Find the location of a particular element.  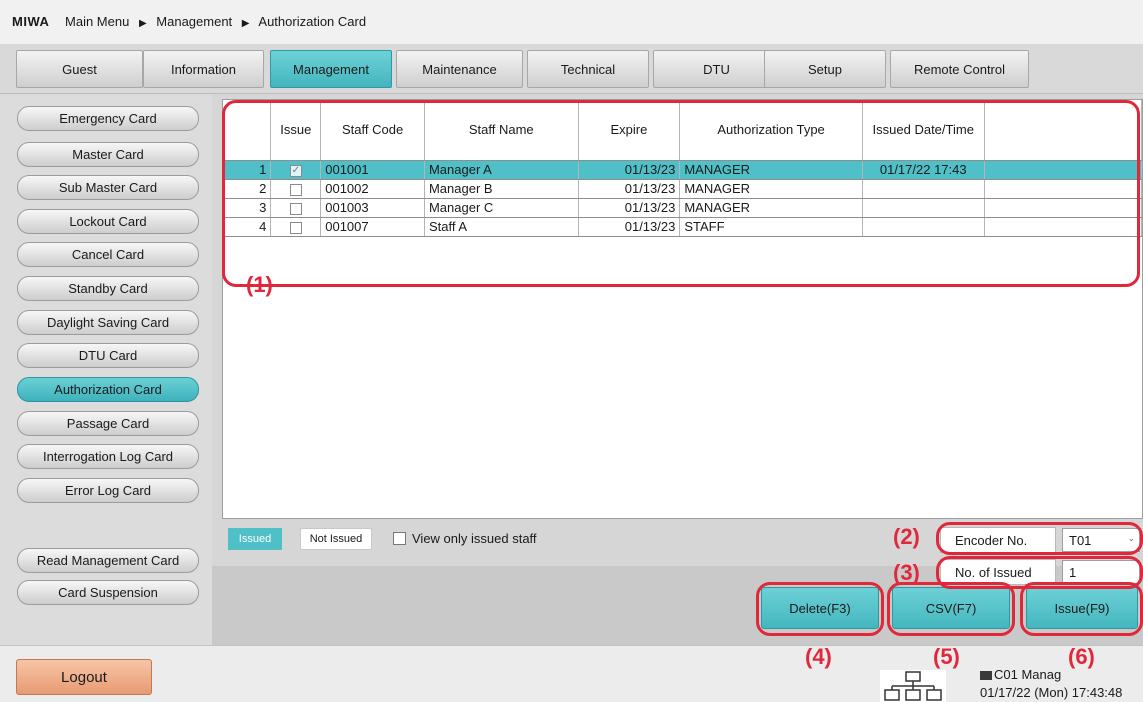

terminal-name: C01 Manag is located at coordinates (1028, 674).